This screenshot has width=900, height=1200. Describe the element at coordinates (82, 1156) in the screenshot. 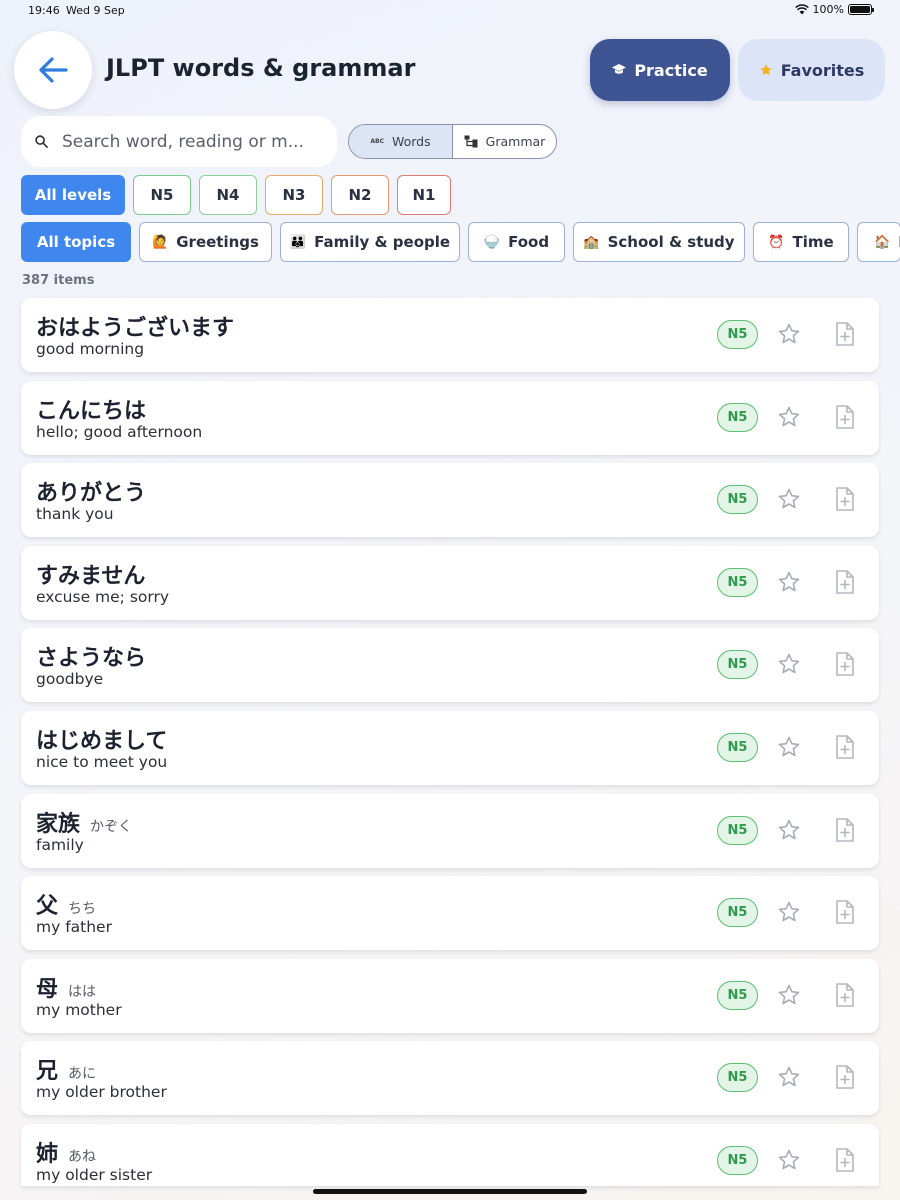

I see `word-reading: あね` at that location.